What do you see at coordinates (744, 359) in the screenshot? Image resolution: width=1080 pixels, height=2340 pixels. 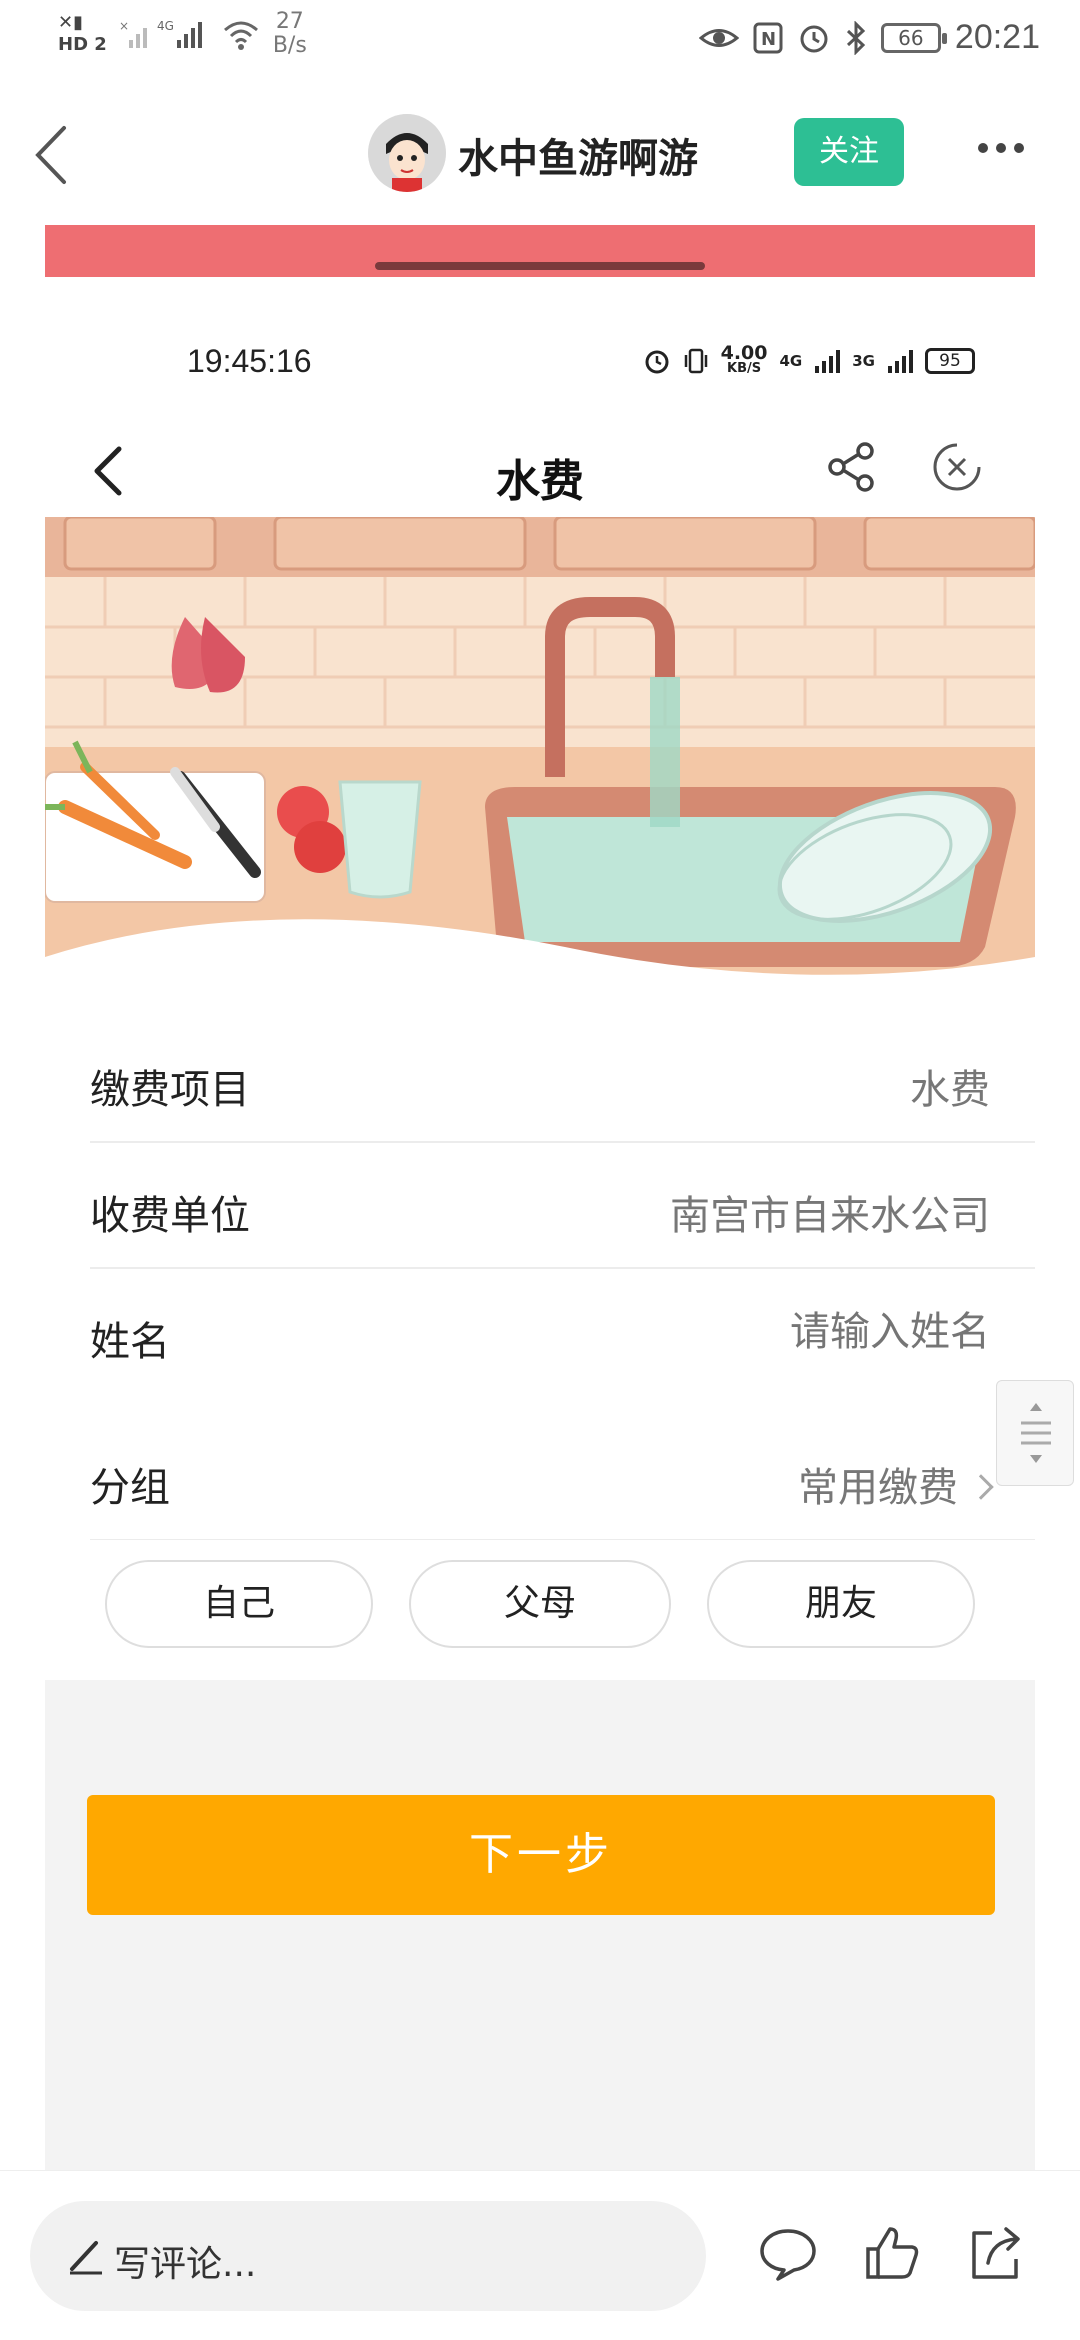 I see `inner-net-speed: 4.00 KB/S` at bounding box center [744, 359].